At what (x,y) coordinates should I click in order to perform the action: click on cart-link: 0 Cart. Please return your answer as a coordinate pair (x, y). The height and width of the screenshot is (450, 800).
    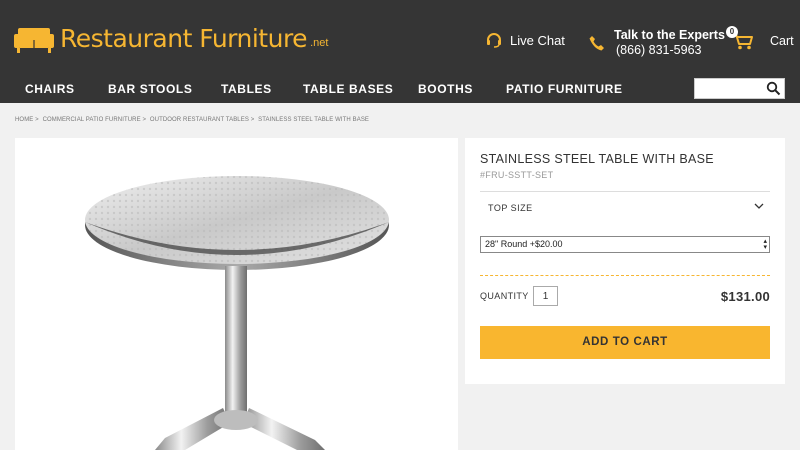
    Looking at the image, I should click on (760, 38).